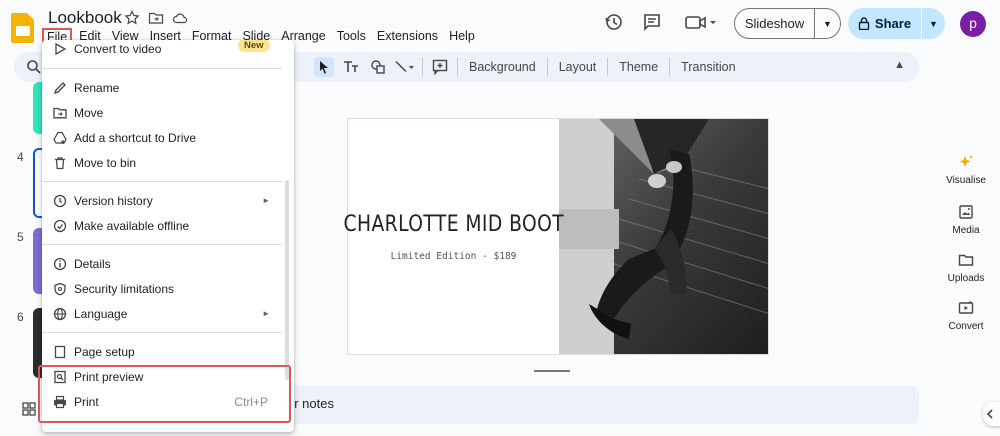  What do you see at coordinates (124, 288) in the screenshot?
I see `menu-item-label: Security limitations` at bounding box center [124, 288].